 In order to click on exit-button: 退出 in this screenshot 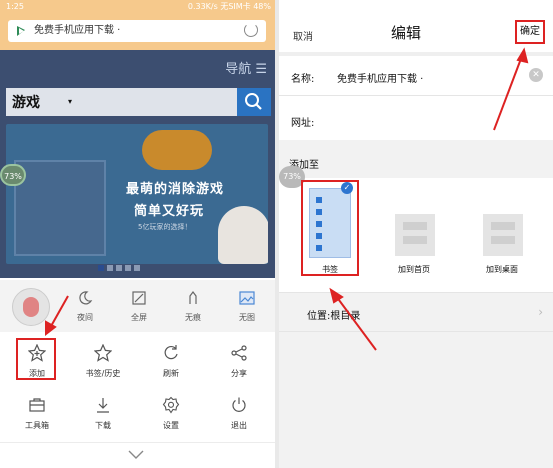, I will do `click(239, 422)`.